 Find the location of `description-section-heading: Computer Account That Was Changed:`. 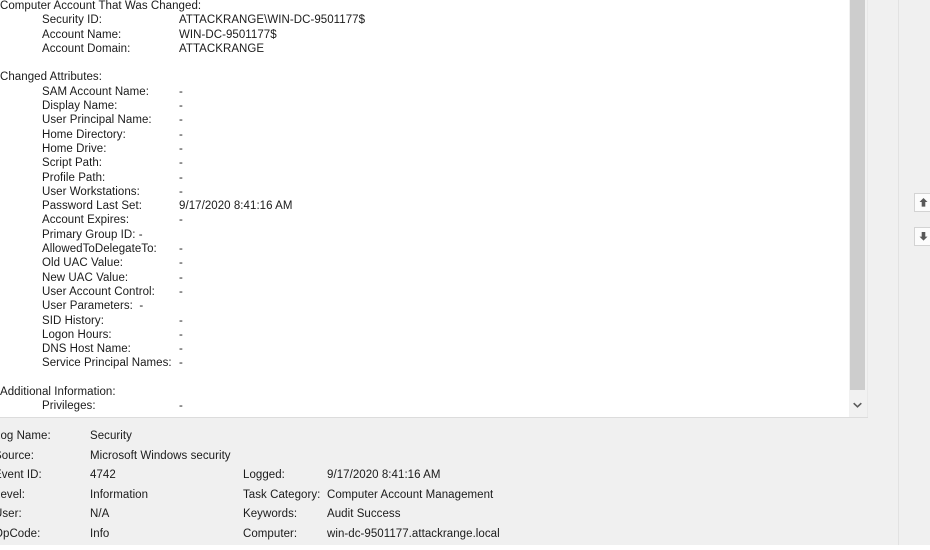

description-section-heading: Computer Account That Was Changed: is located at coordinates (101, 6).